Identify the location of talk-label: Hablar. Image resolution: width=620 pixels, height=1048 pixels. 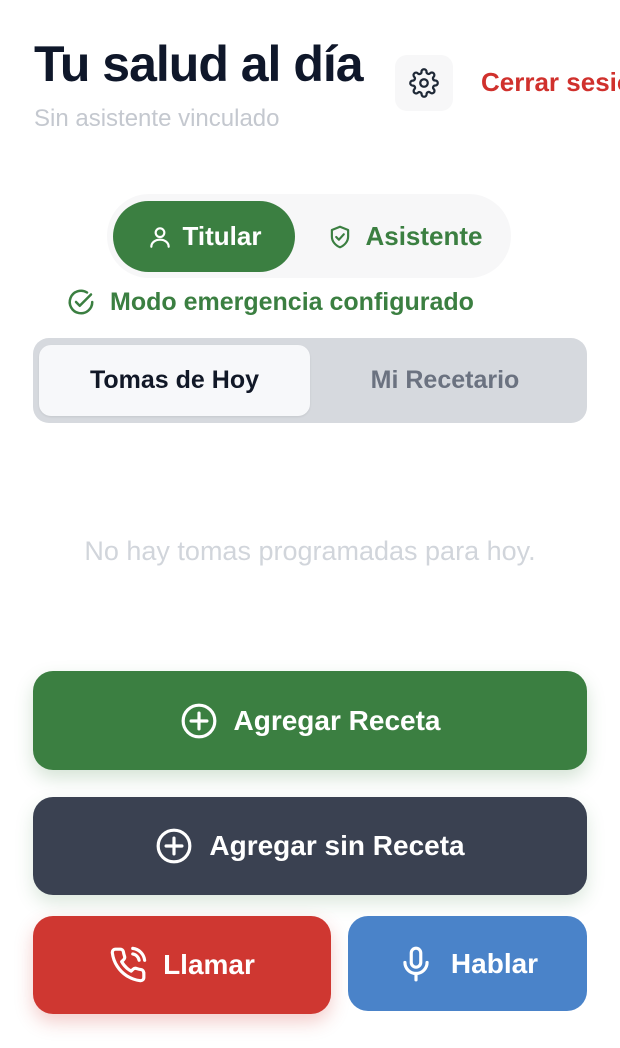
(494, 963).